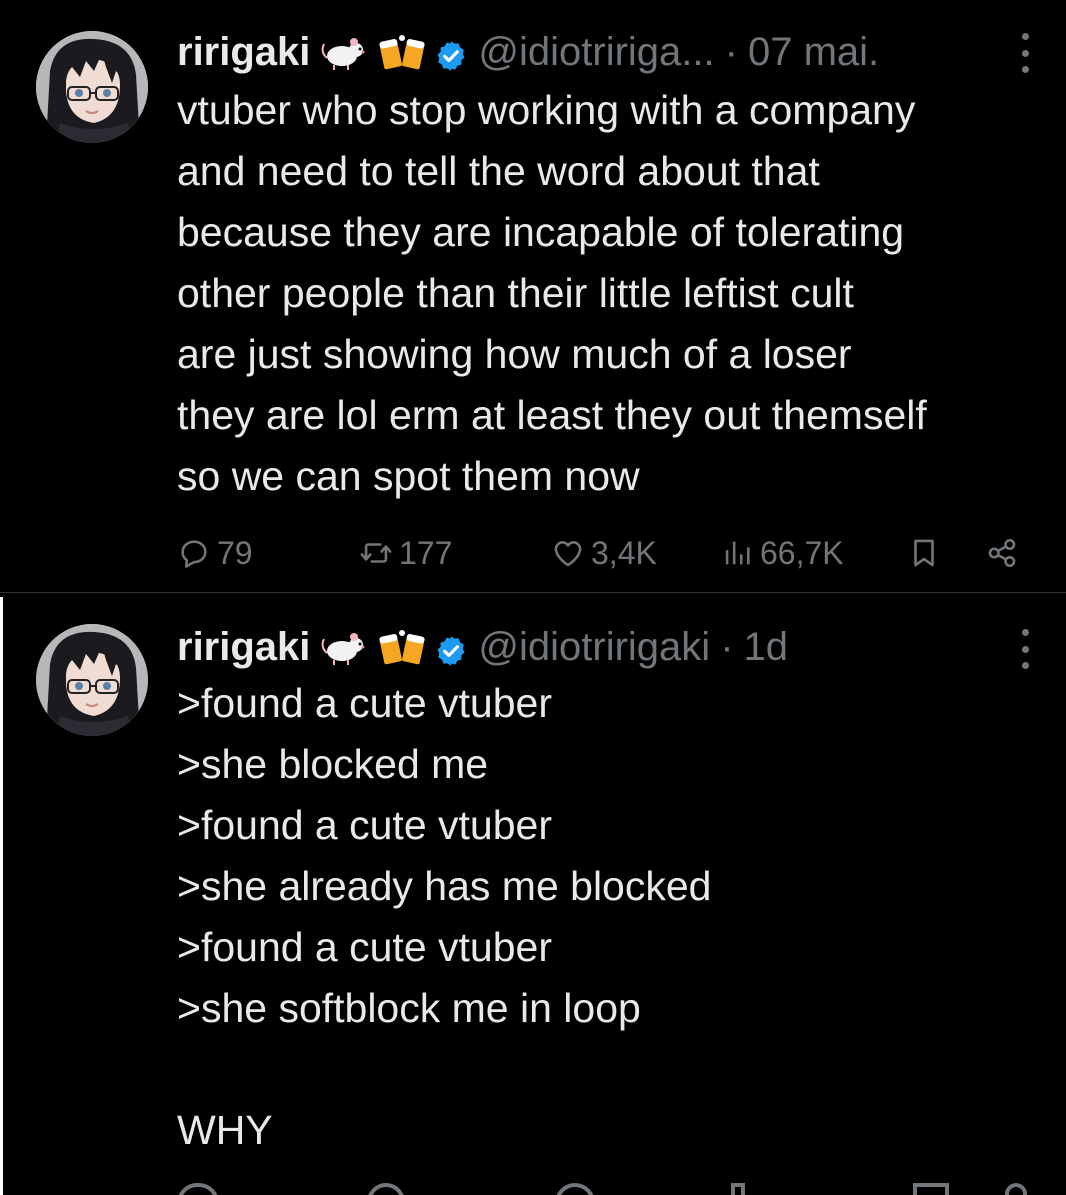  What do you see at coordinates (607, 1189) in the screenshot?
I see `tweet-actions-partial` at bounding box center [607, 1189].